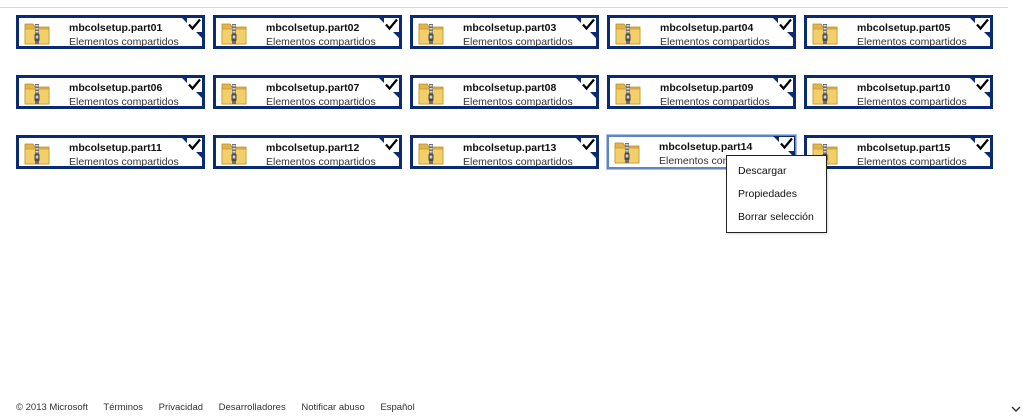 This screenshot has height=417, width=1024. I want to click on file-name: mbcolsetup.part09, so click(707, 88).